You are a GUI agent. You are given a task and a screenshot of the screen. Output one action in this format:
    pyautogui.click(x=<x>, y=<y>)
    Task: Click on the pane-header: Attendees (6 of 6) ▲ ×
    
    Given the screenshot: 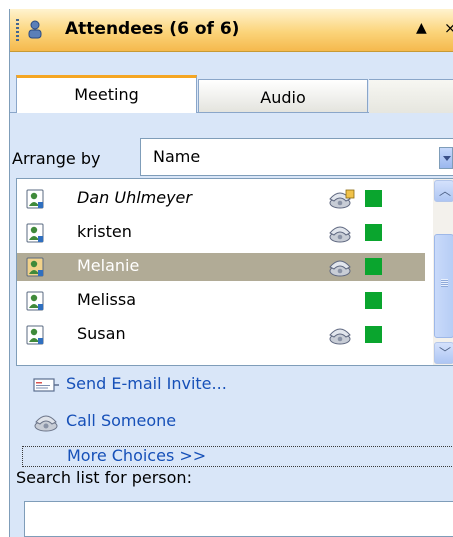 What is the action you would take?
    pyautogui.click(x=231, y=30)
    